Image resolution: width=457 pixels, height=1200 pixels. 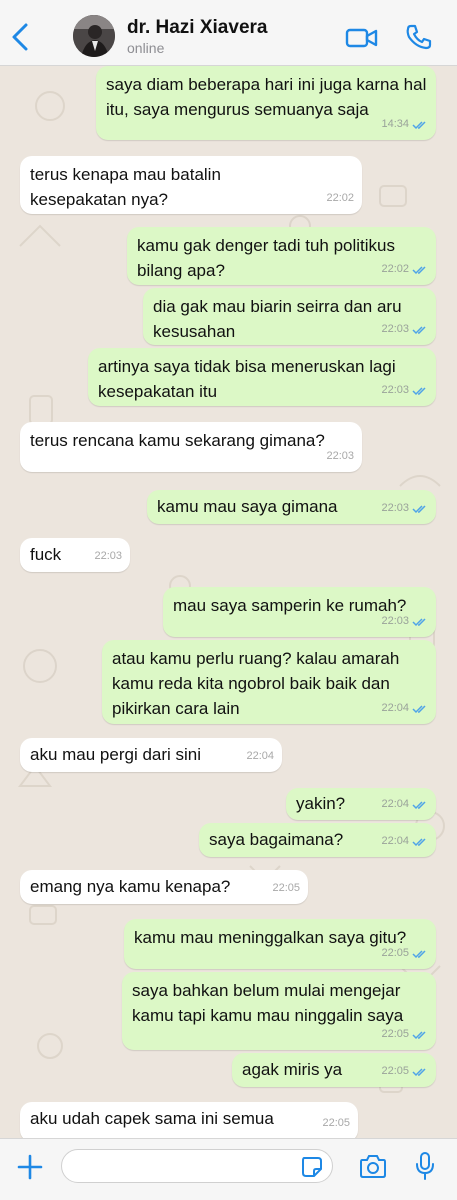 I want to click on message-incoming: emang nya kamu kenapa? 22:05, so click(x=164, y=887).